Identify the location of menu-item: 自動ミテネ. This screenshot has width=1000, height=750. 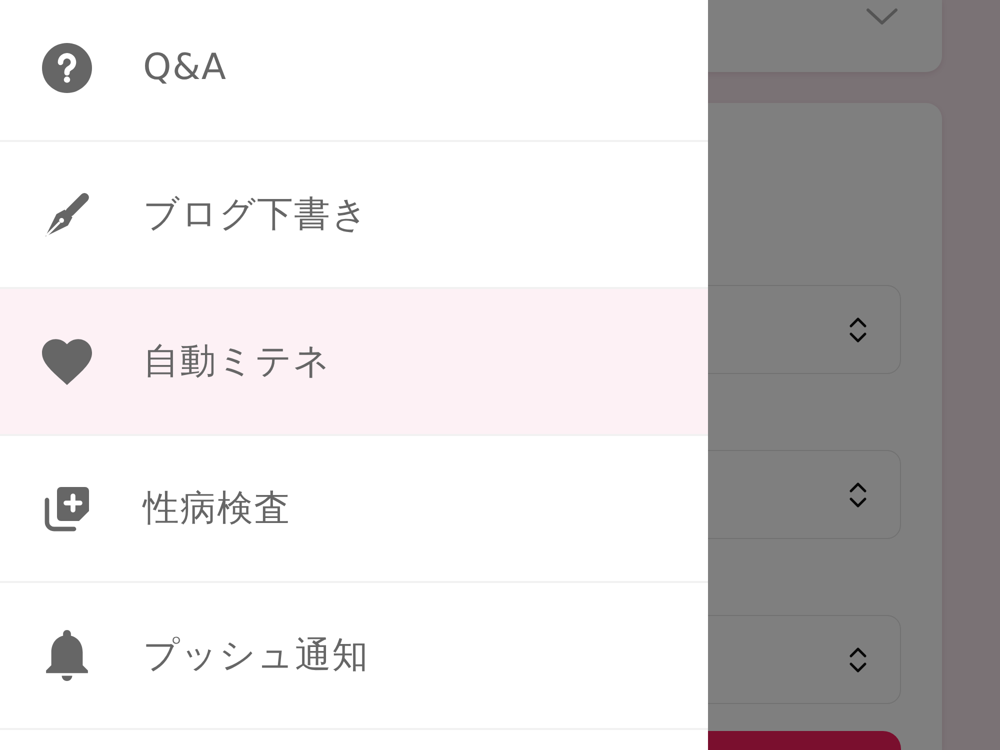
(354, 362).